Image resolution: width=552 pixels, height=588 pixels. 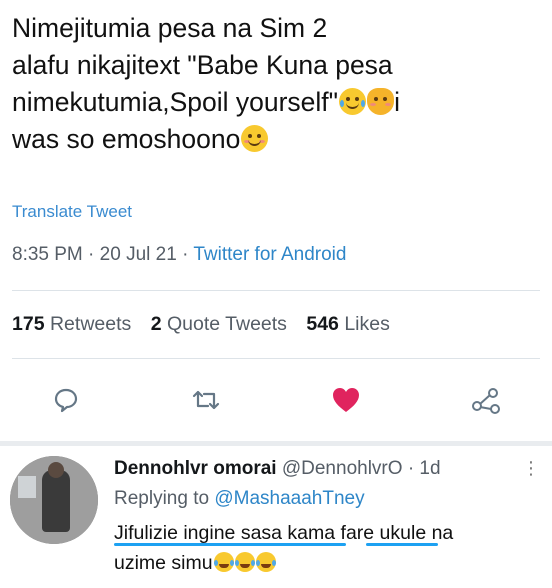 I want to click on likes-stat: 546 Likes, so click(x=348, y=324).